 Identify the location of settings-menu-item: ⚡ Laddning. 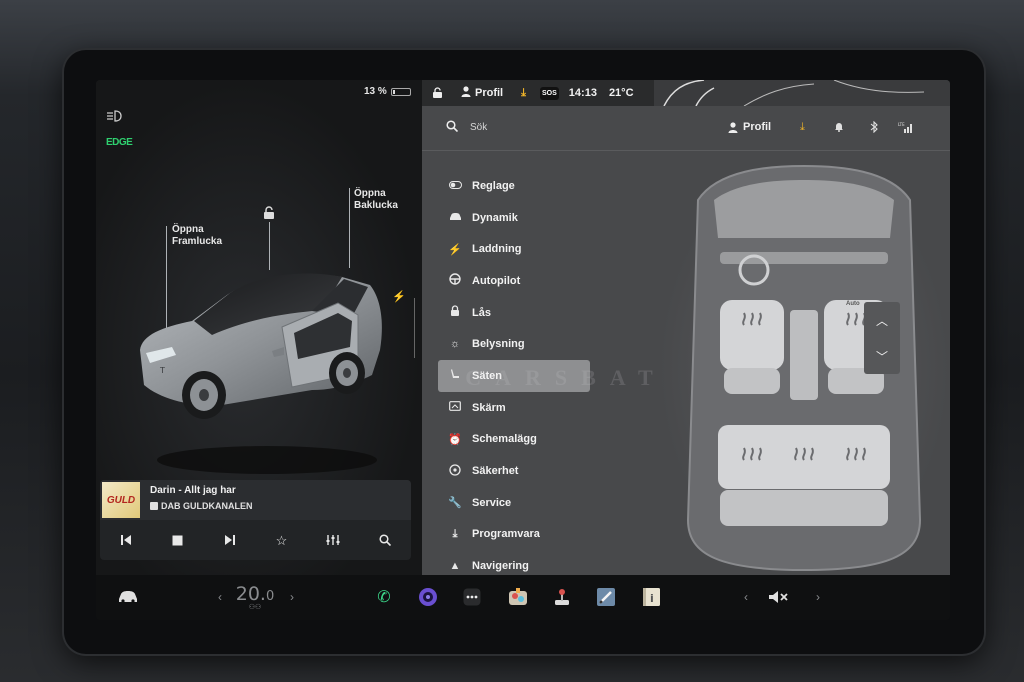
(518, 249).